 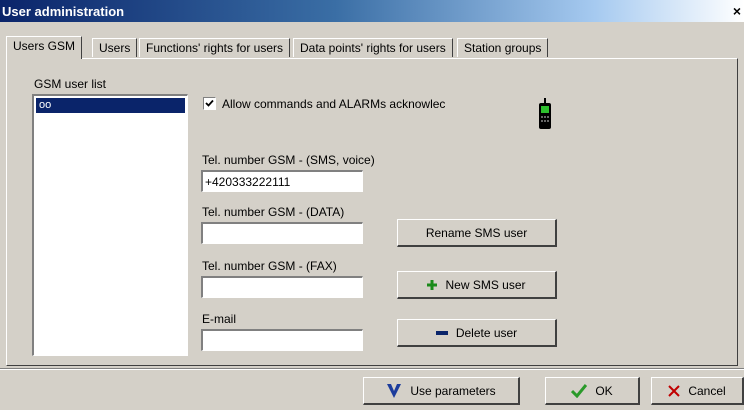 What do you see at coordinates (486, 332) in the screenshot?
I see `delete-user-label: Delete user` at bounding box center [486, 332].